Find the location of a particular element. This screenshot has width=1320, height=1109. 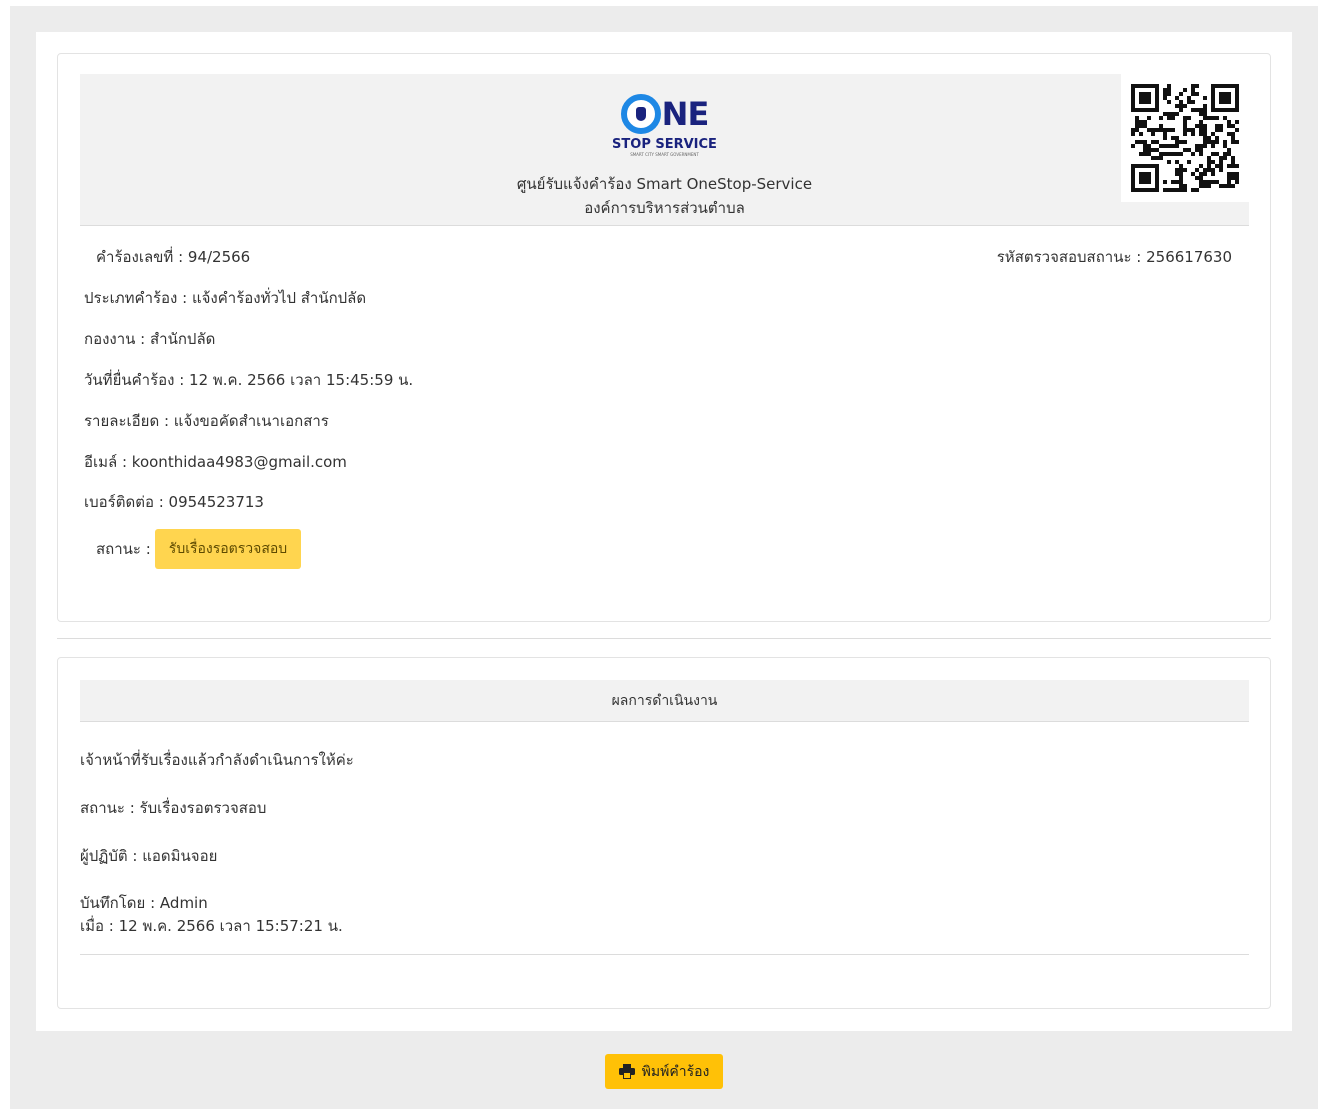

phone: เบอร์ติดต่อ : 0954523713 is located at coordinates (174, 502).